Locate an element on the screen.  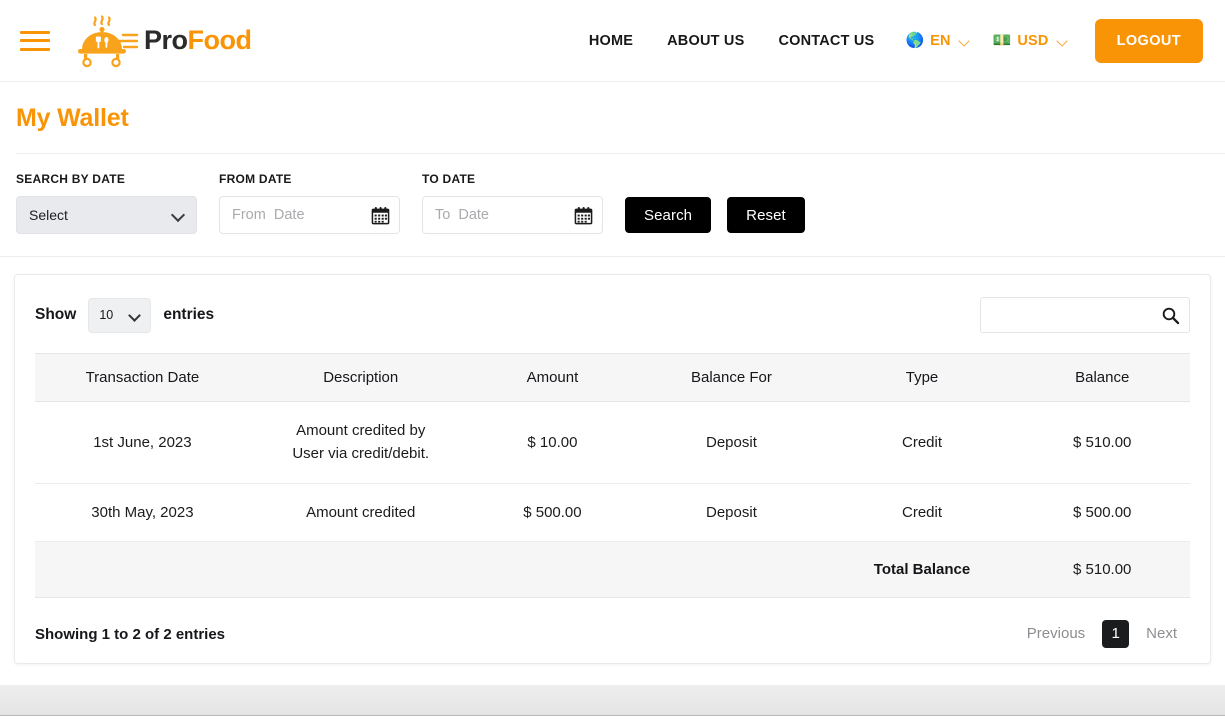
page-title: My Wallet is located at coordinates (72, 118).